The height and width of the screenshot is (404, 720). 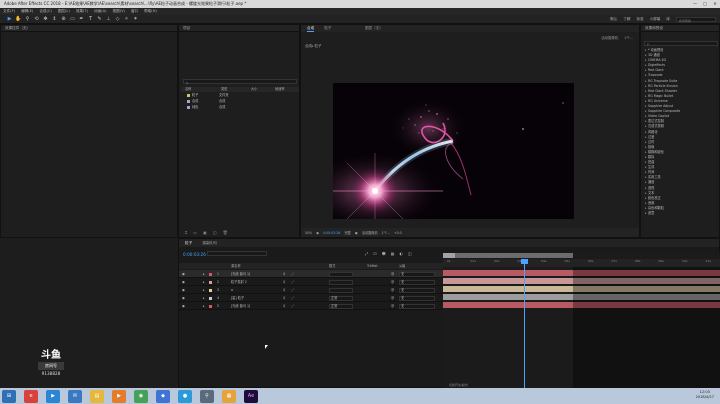 What do you see at coordinates (229, 396) in the screenshot?
I see `explorer-icon: ▦` at bounding box center [229, 396].